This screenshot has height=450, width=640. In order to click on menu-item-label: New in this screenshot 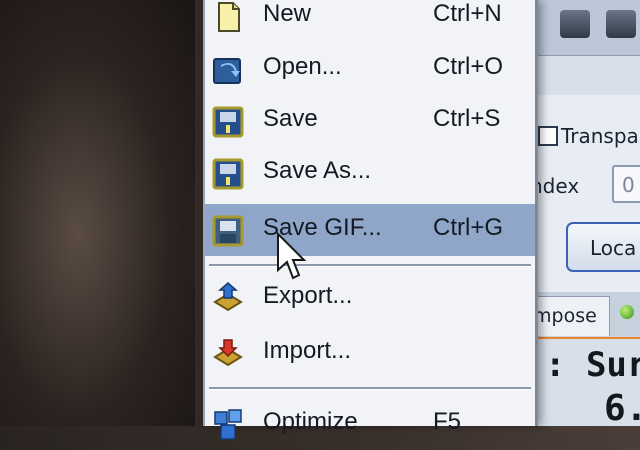, I will do `click(287, 13)`.